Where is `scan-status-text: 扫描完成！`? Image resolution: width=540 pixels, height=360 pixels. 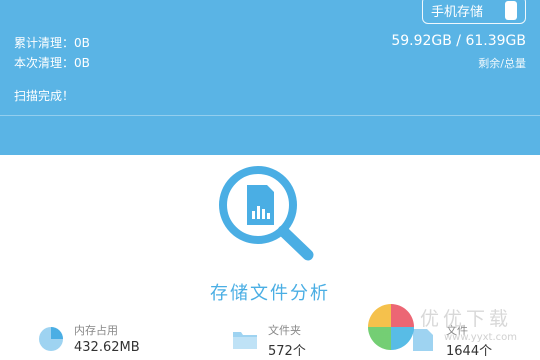
scan-status-text: 扫描完成！ is located at coordinates (44, 96).